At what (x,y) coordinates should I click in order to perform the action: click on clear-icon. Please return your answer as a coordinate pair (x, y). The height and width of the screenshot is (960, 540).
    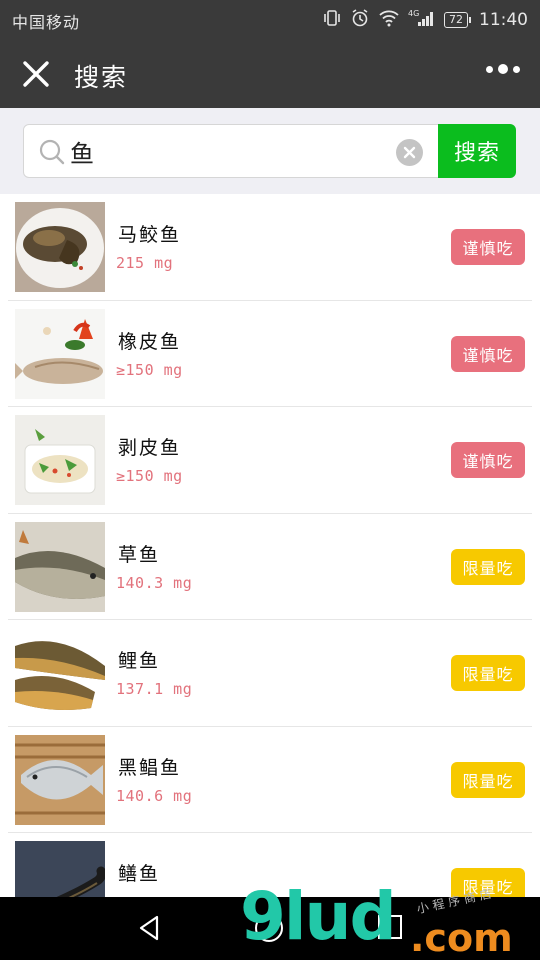
    Looking at the image, I should click on (409, 152).